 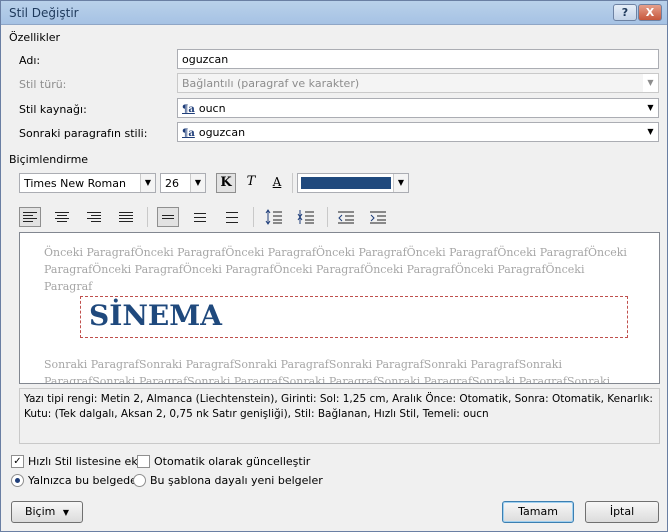 What do you see at coordinates (75, 183) in the screenshot?
I see `font-name-value: Times New Roman` at bounding box center [75, 183].